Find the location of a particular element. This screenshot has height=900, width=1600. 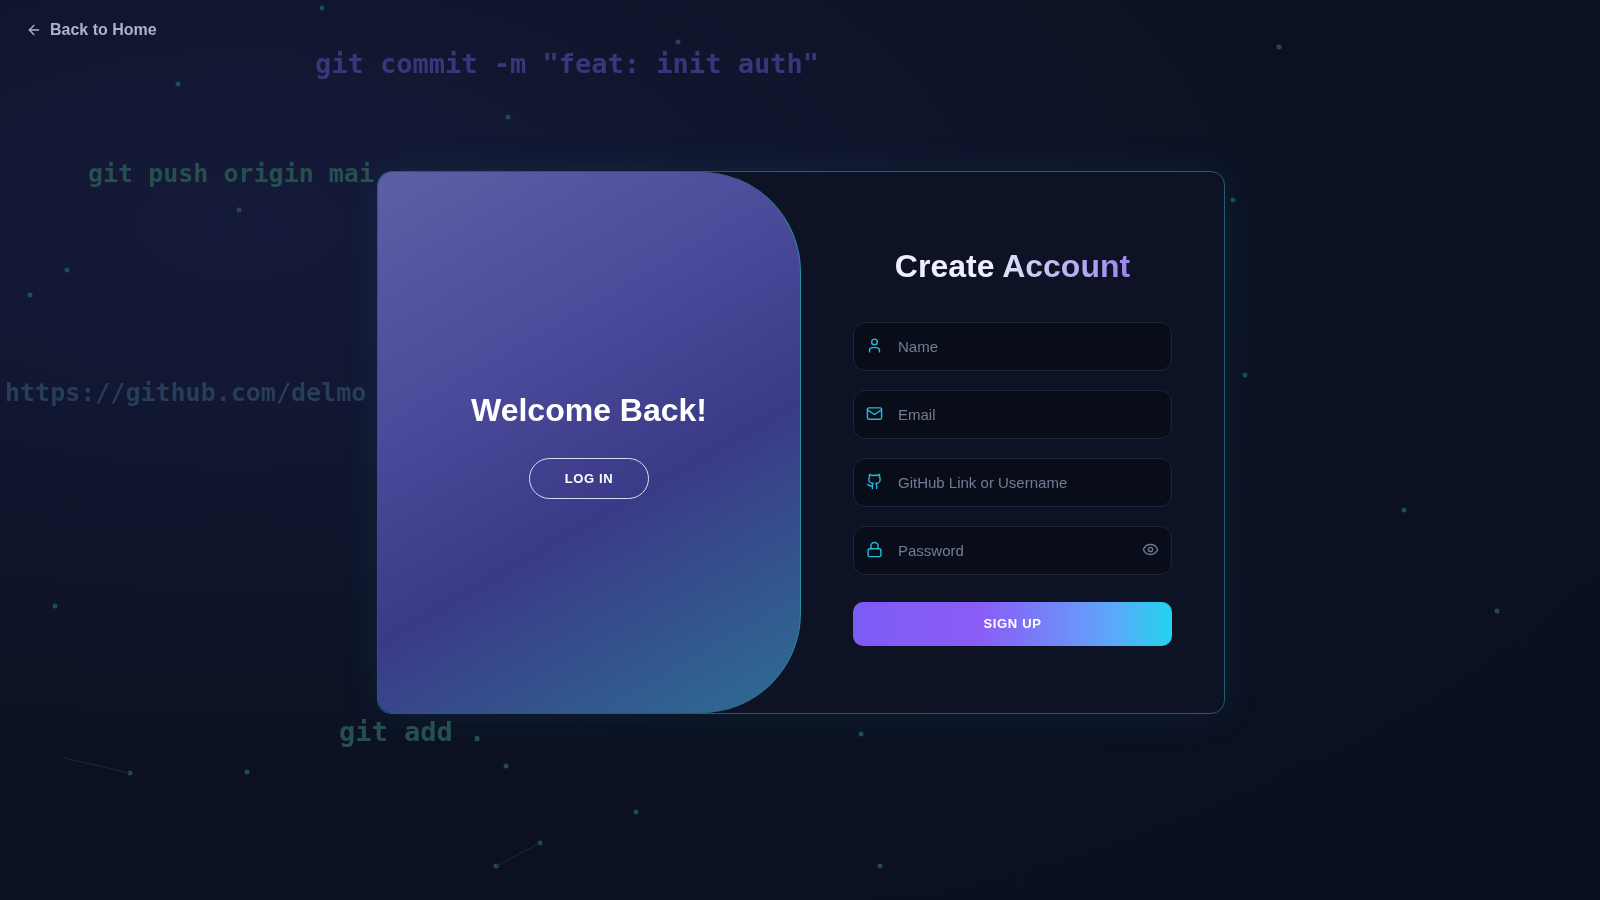

input-field: Email is located at coordinates (1012, 414).